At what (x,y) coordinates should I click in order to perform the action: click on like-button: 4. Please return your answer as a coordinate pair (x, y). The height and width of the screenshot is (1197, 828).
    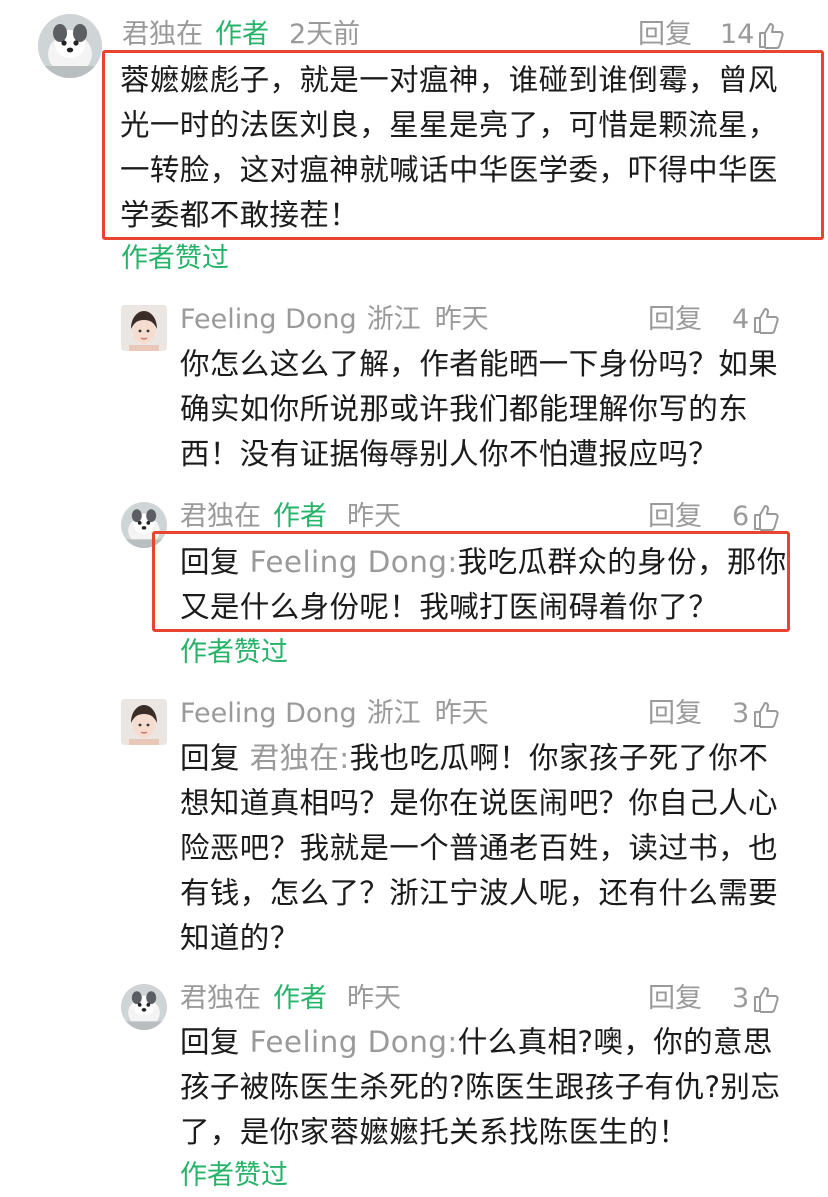
    Looking at the image, I should click on (755, 320).